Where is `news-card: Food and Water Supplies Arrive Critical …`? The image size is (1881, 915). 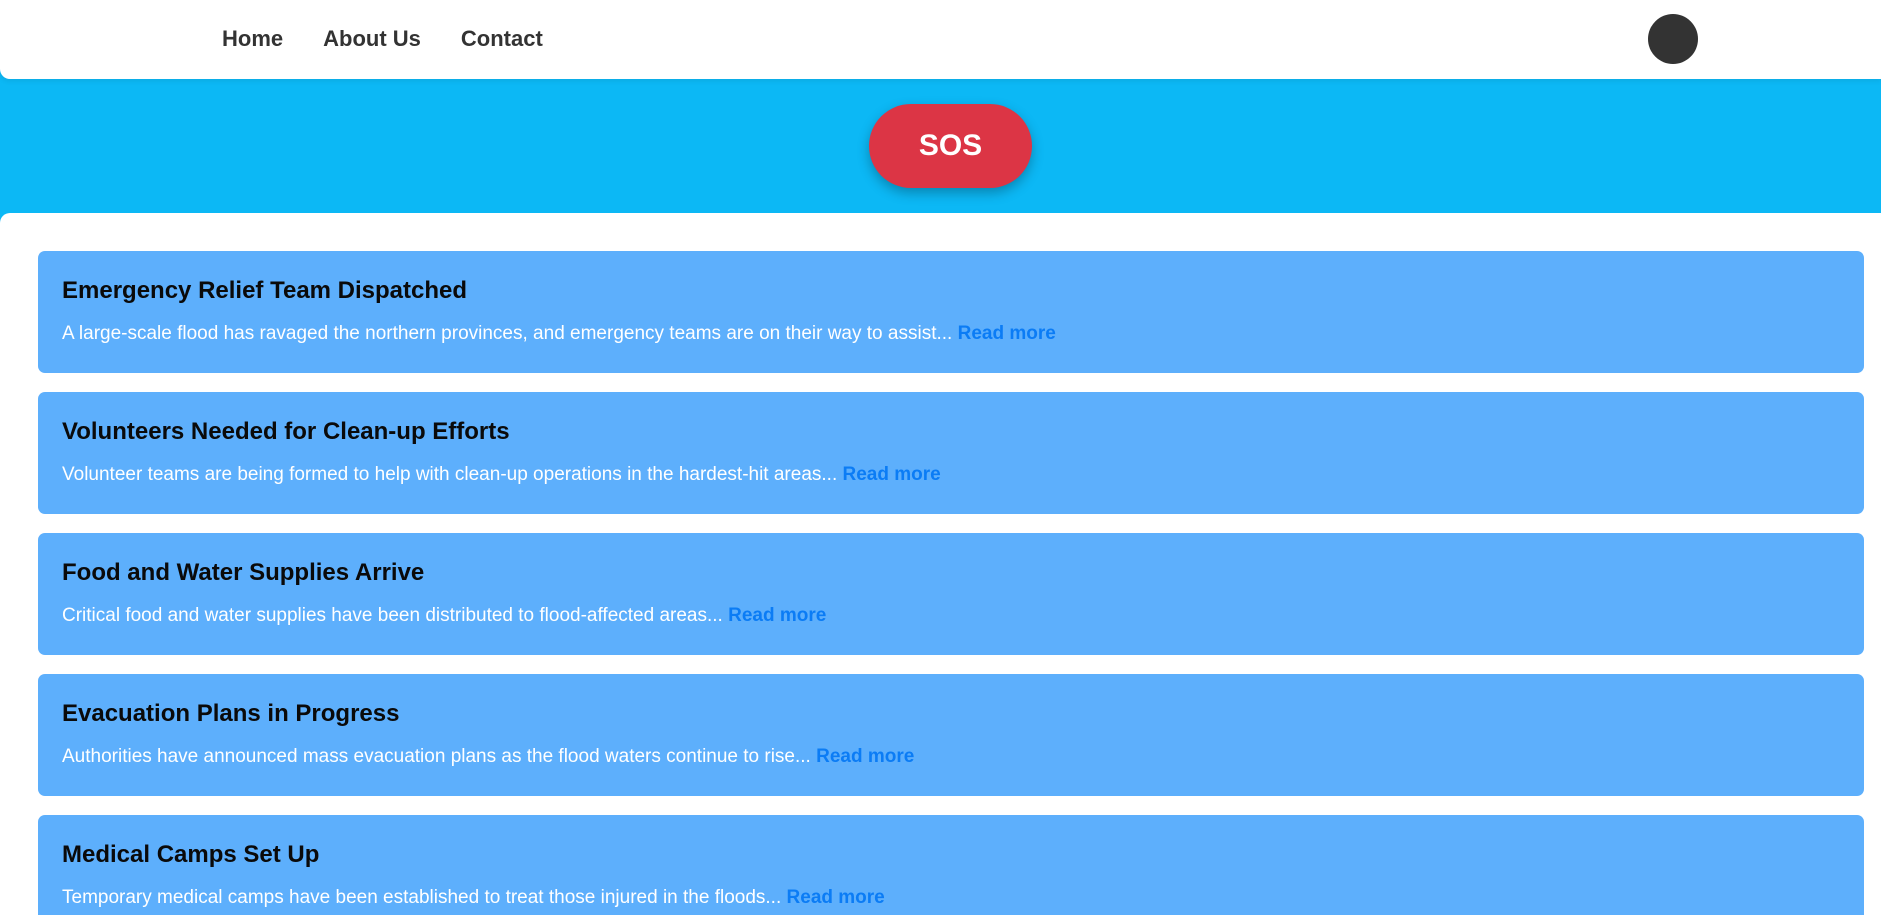 news-card: Food and Water Supplies Arrive Critical … is located at coordinates (951, 594).